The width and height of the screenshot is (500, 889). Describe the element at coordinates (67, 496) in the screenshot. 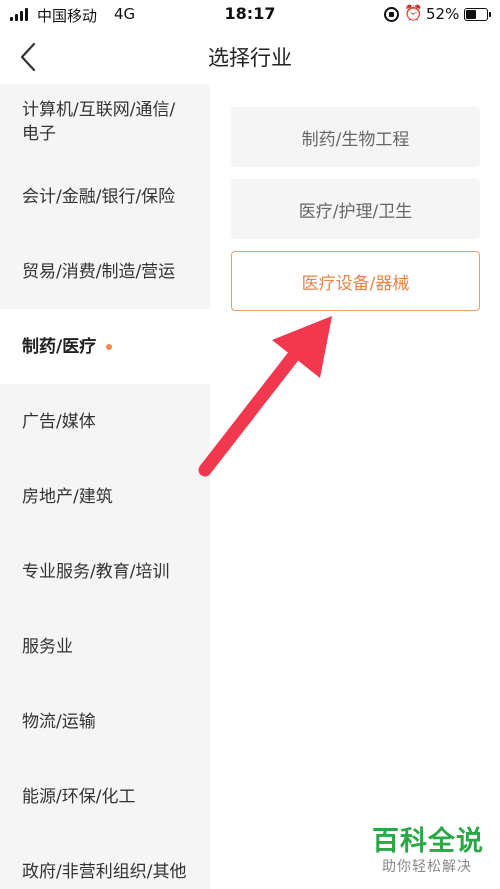

I see `category-label: 房地产/建筑` at that location.